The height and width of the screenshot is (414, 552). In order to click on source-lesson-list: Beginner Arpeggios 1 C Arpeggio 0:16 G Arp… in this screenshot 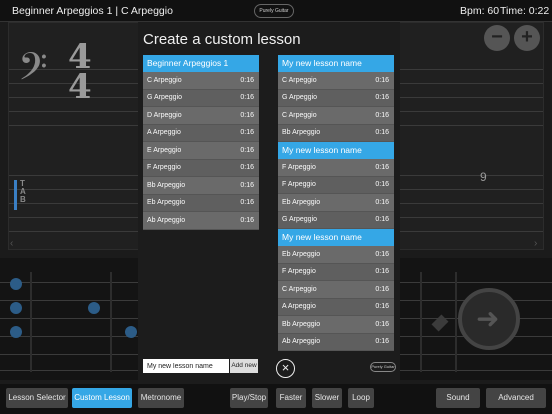, I will do `click(201, 142)`.